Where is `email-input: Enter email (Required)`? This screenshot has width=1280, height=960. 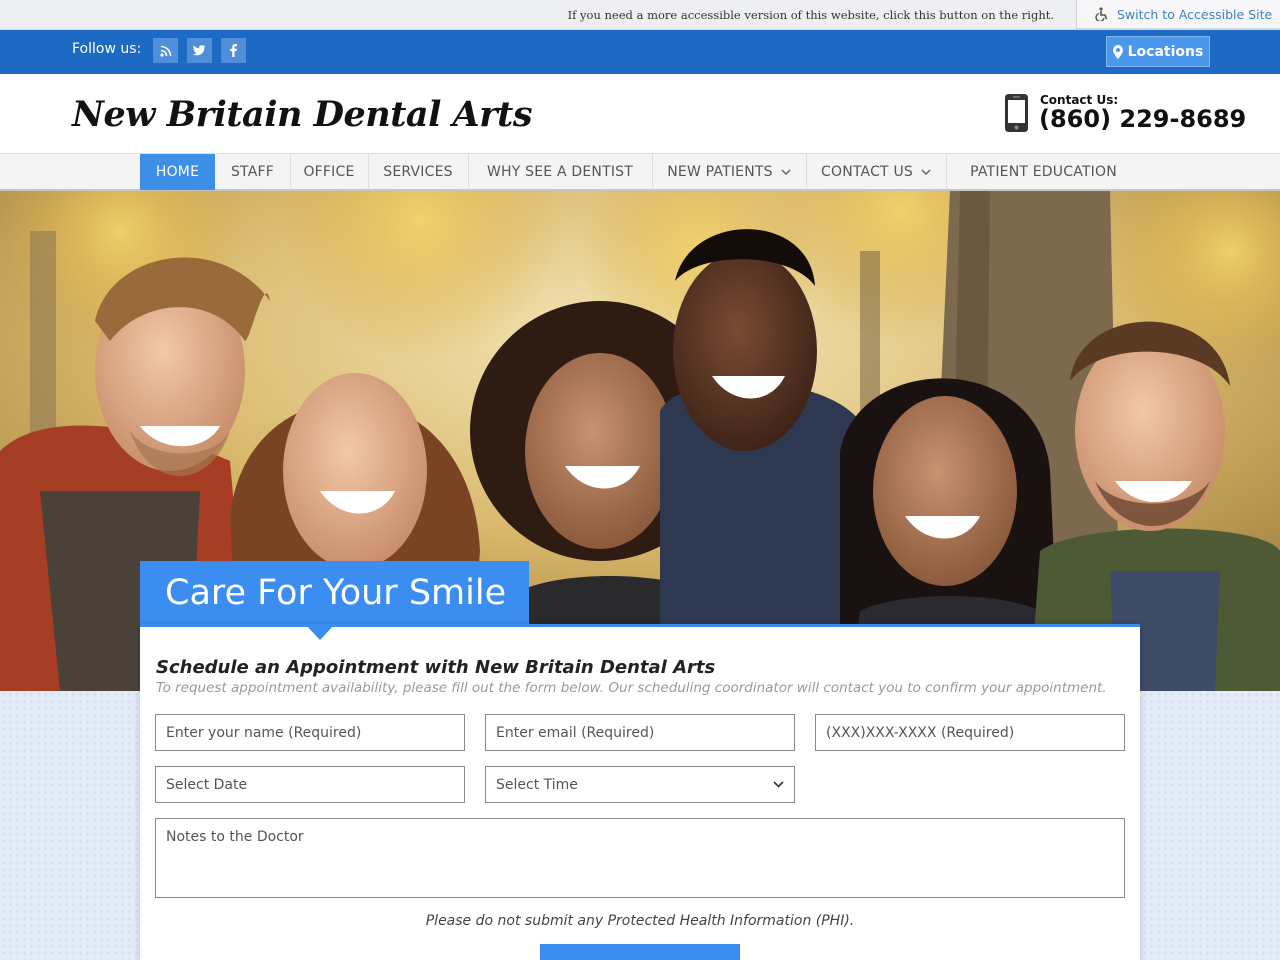 email-input: Enter email (Required) is located at coordinates (640, 732).